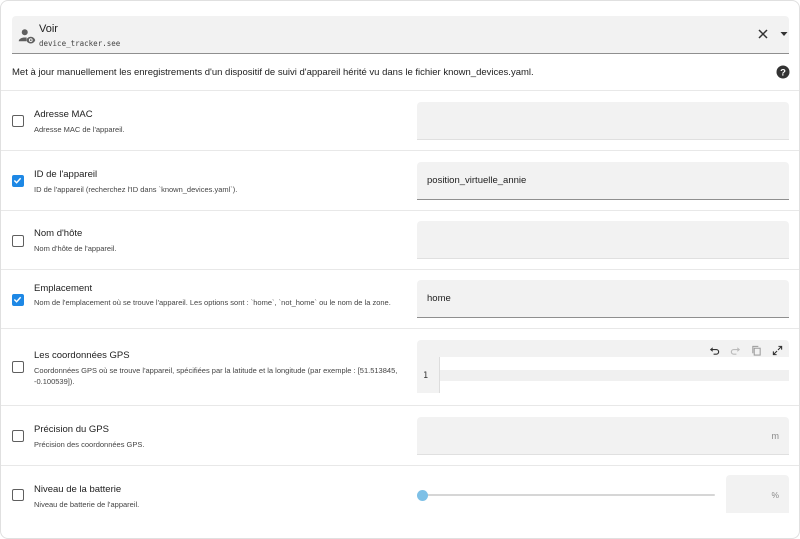 This screenshot has width=800, height=539. I want to click on service-id: device_tracker.see, so click(80, 43).